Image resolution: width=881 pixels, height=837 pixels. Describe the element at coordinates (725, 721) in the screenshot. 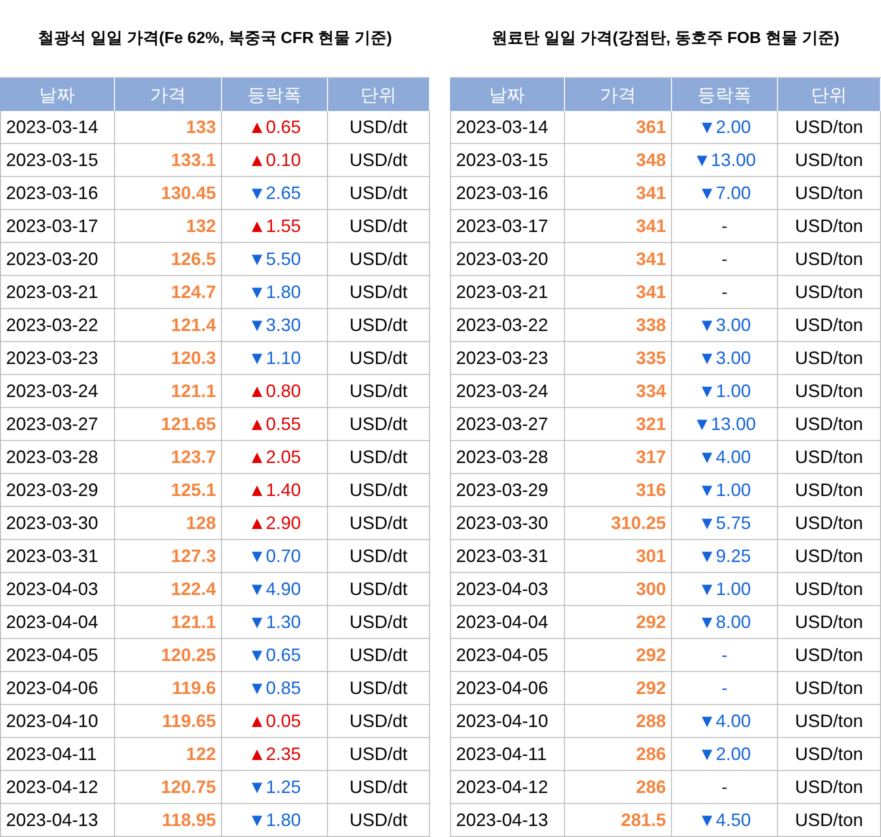

I see `change-cell: ▼4.00` at that location.